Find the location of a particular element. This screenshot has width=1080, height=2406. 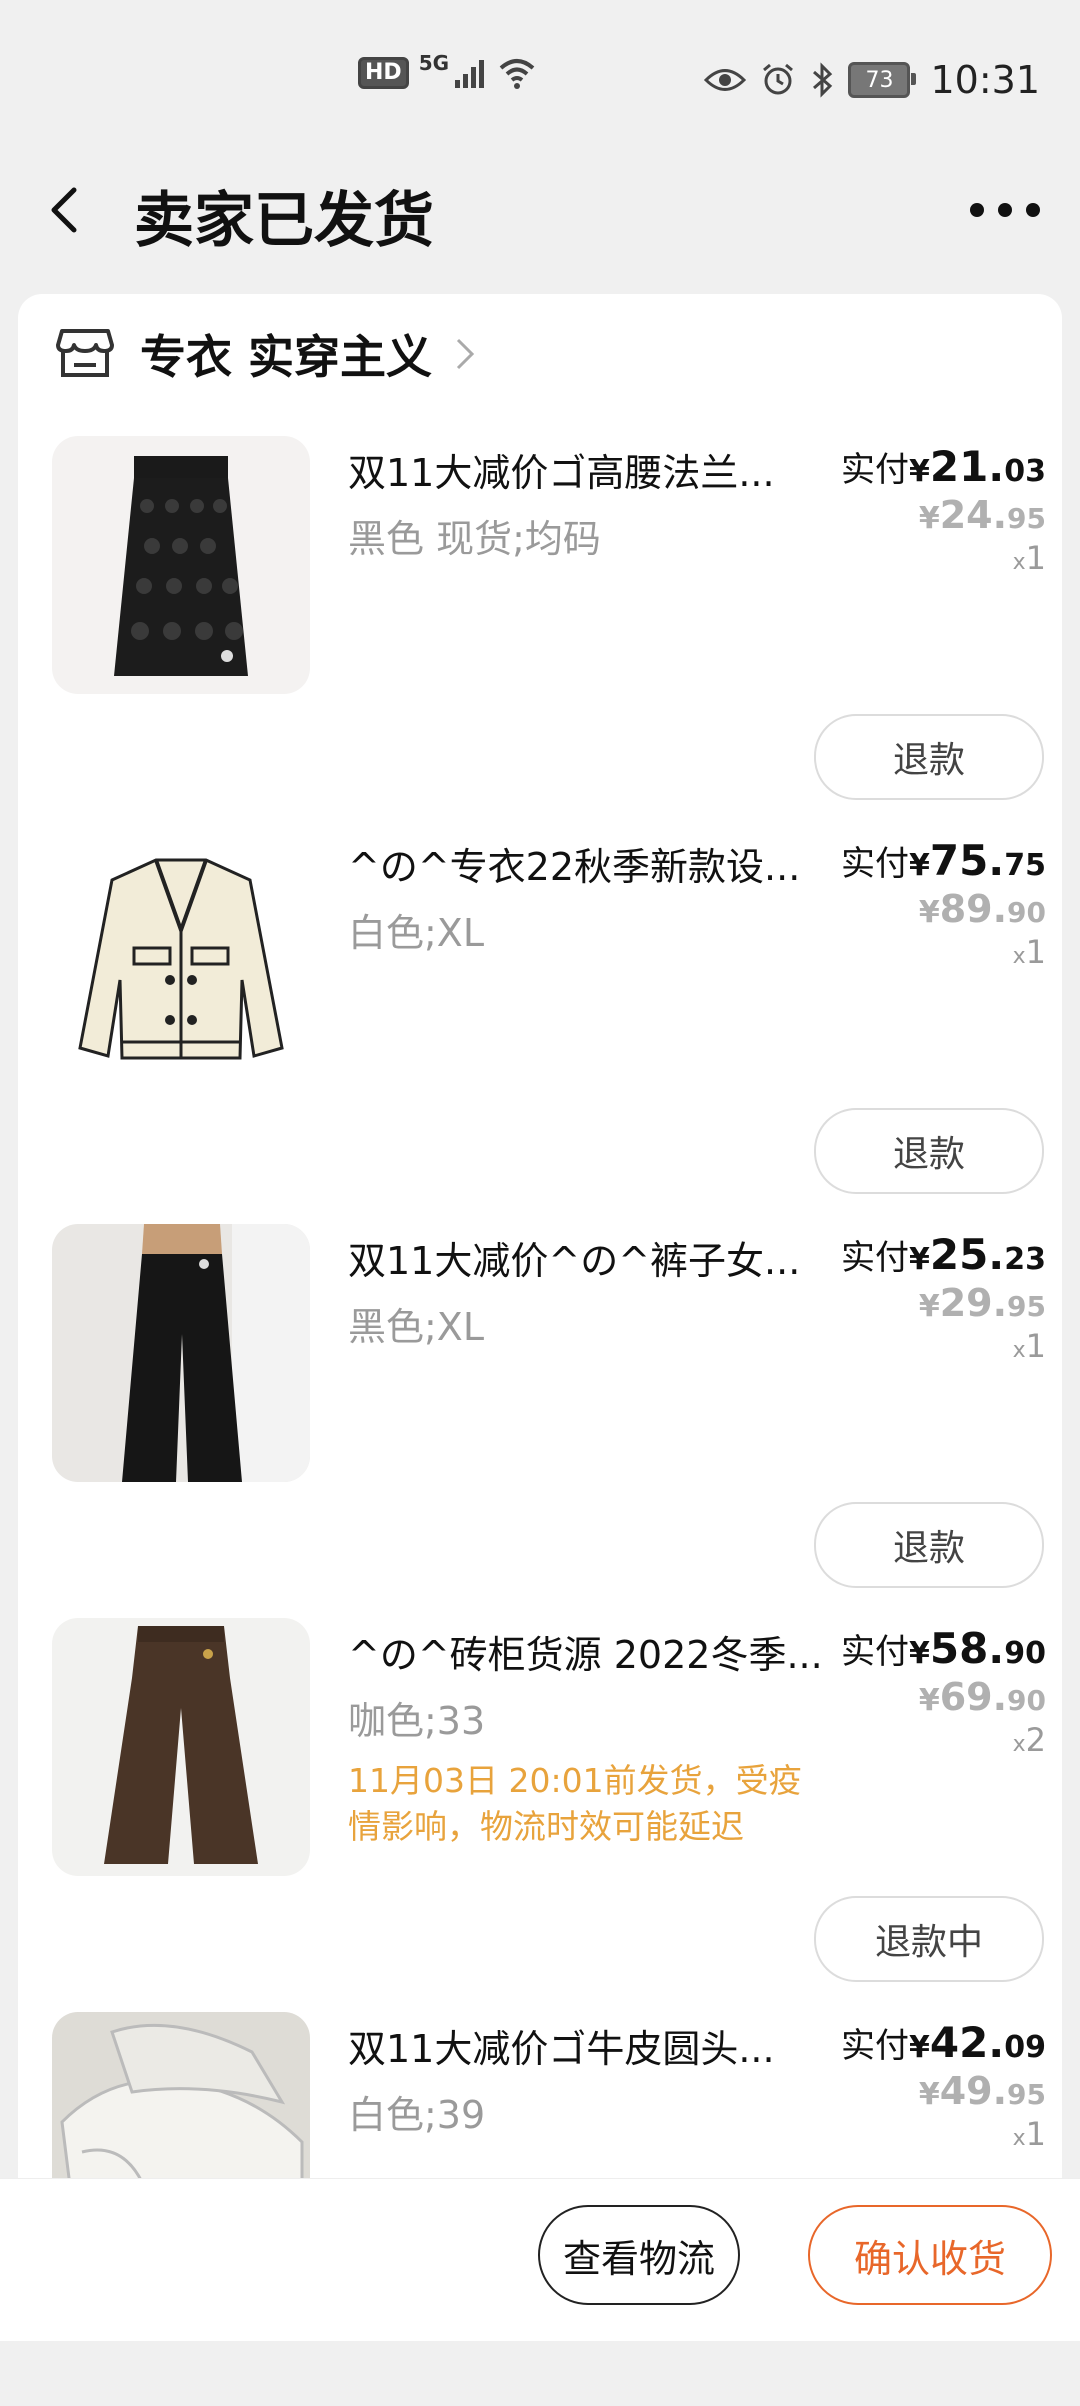

original-price: ¥49.95 is located at coordinates (982, 2091).